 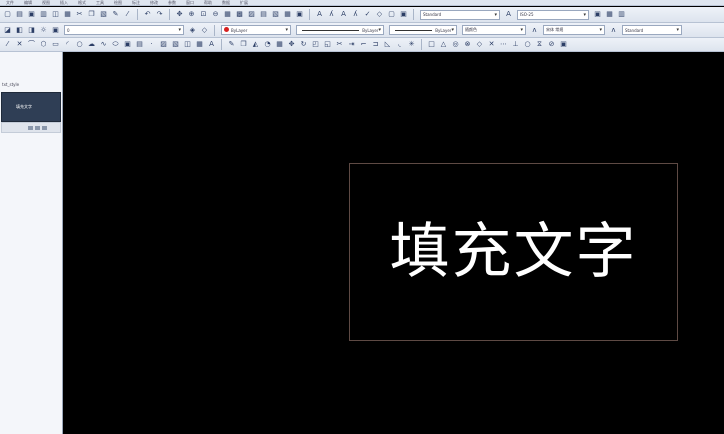 I want to click on paste-icon: ▧, so click(x=103, y=14).